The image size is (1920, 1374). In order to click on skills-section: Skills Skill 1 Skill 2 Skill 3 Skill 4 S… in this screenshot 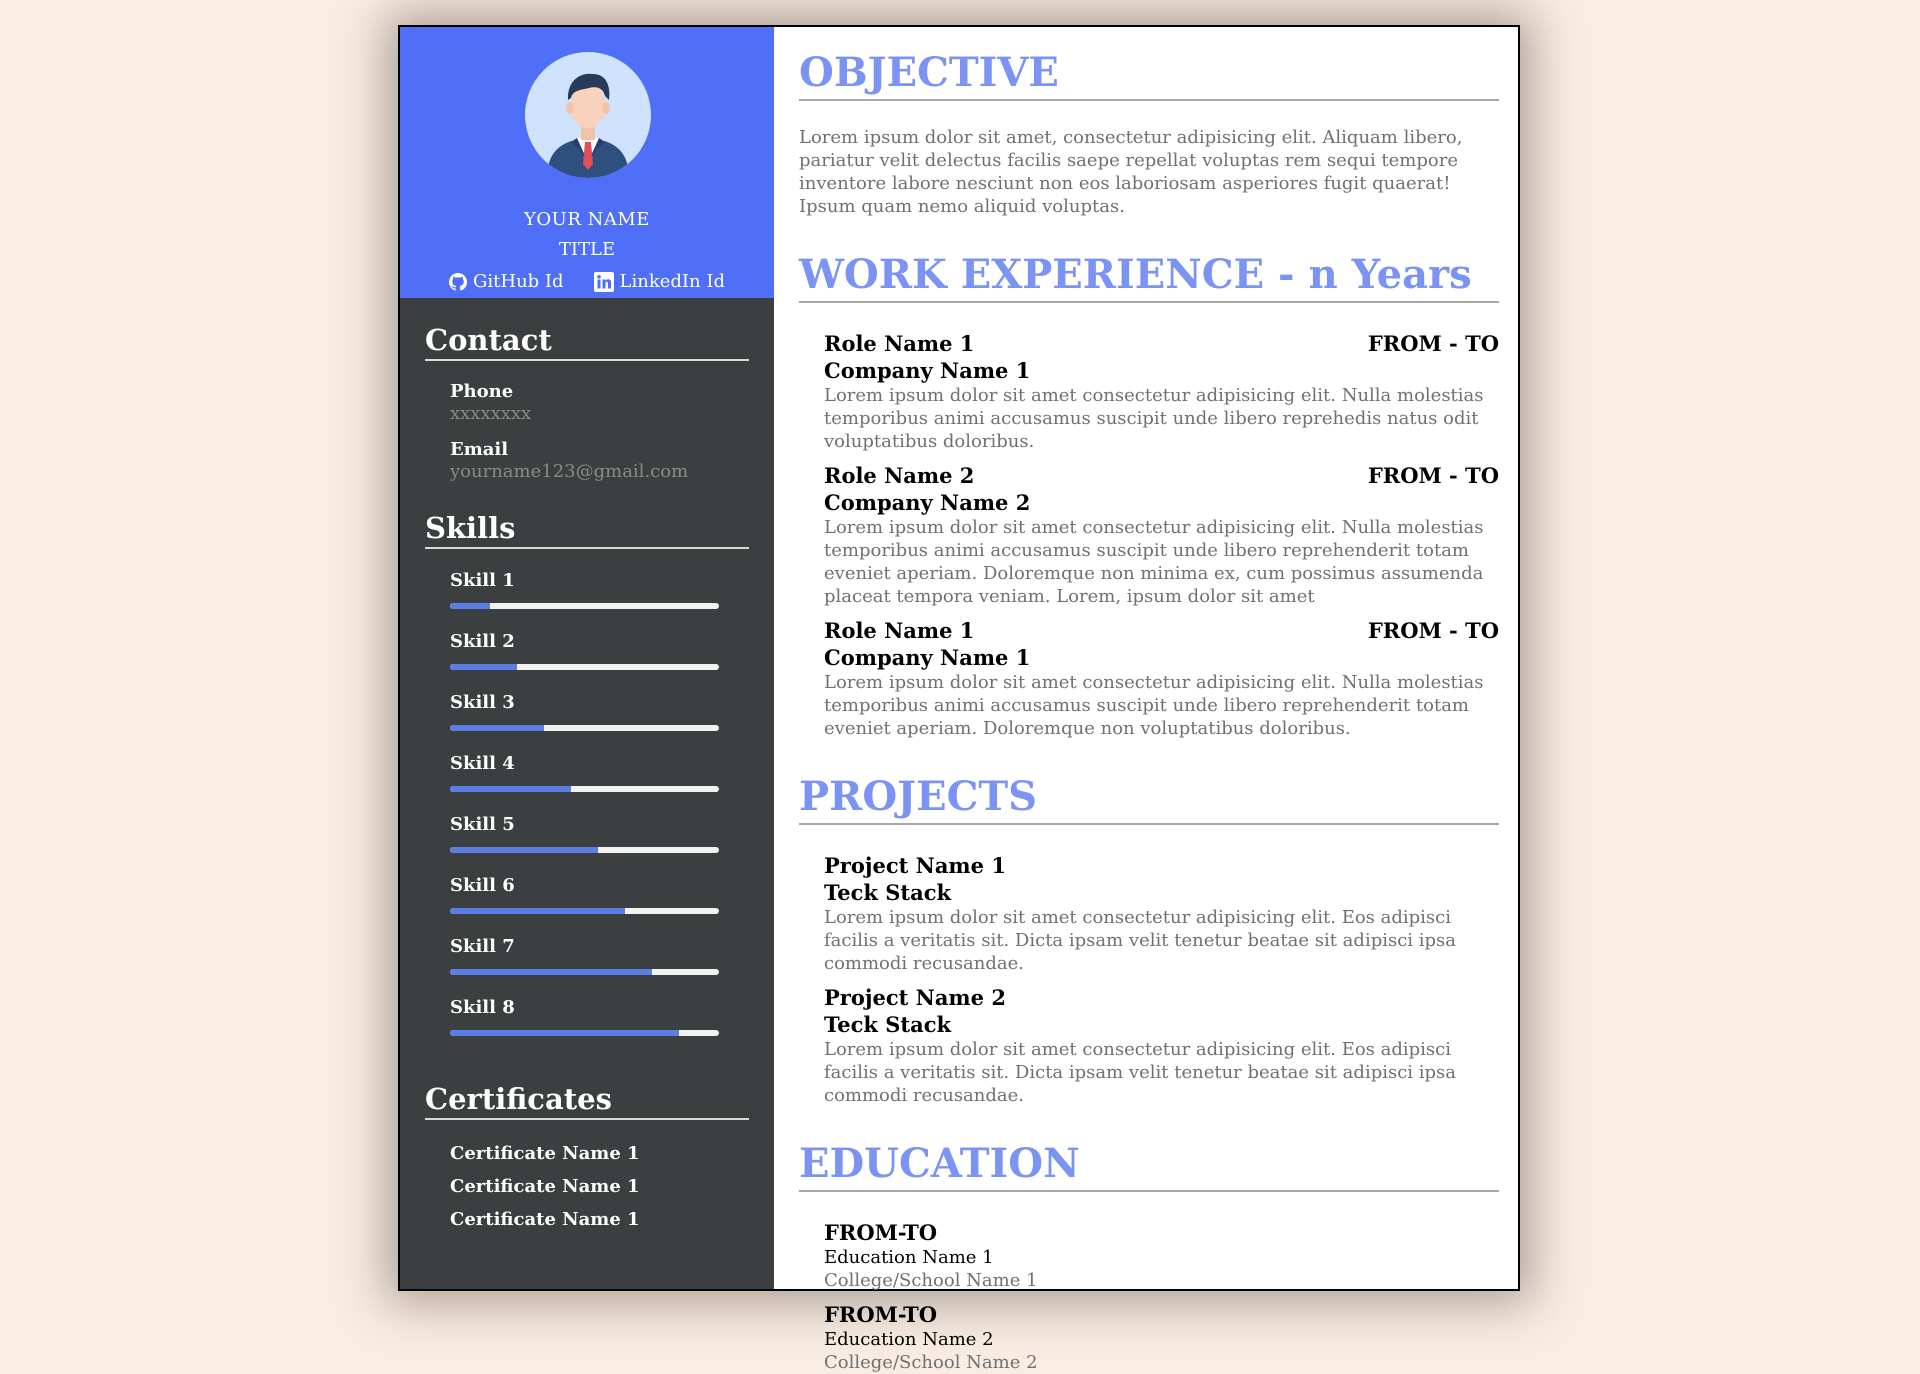, I will do `click(587, 785)`.